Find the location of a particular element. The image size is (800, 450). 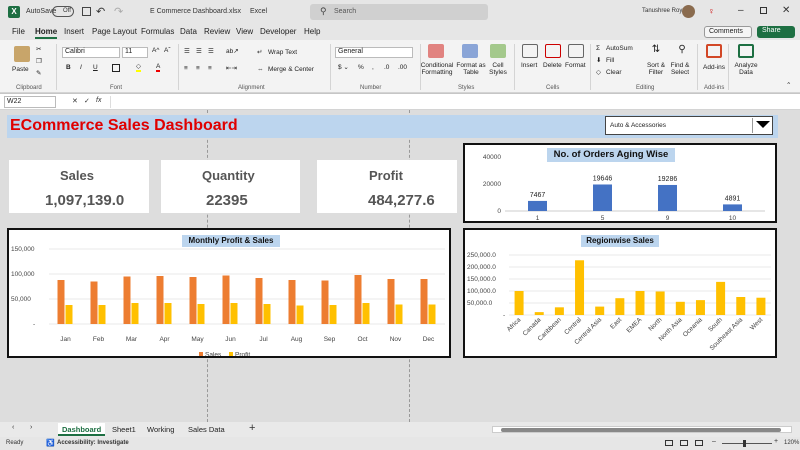

normal-view-icon is located at coordinates (669, 443).